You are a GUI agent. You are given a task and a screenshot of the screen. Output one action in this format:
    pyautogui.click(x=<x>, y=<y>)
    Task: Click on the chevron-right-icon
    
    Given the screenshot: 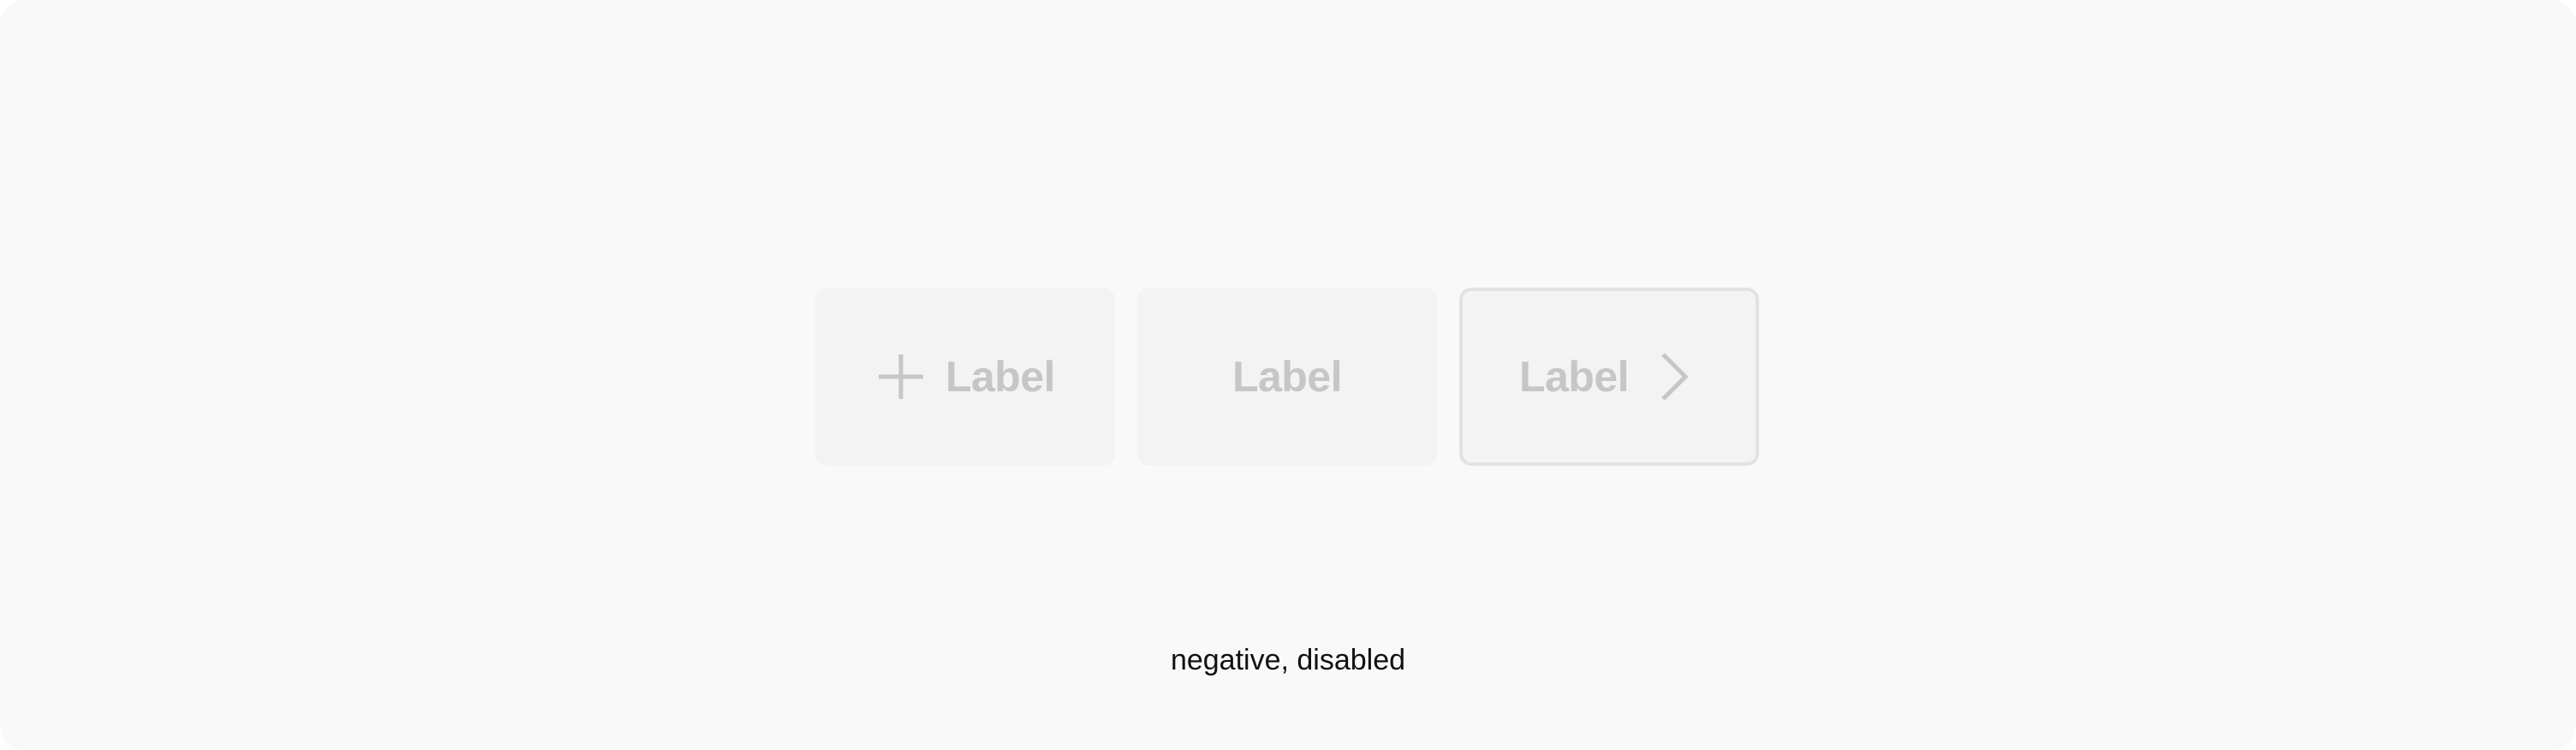 What is the action you would take?
    pyautogui.click(x=1673, y=376)
    